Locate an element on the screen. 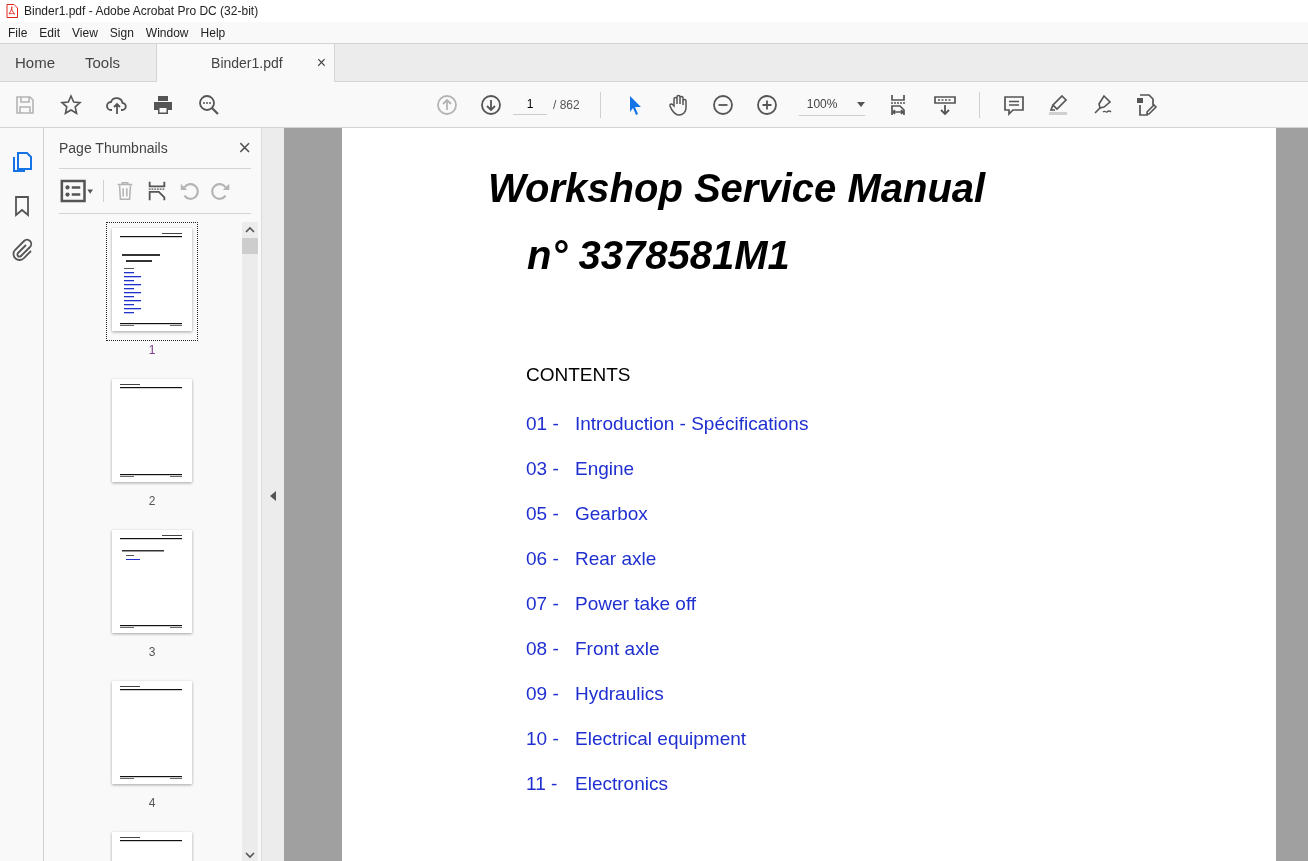 This screenshot has width=1308, height=861. chapter-number: 05 - is located at coordinates (550, 514).